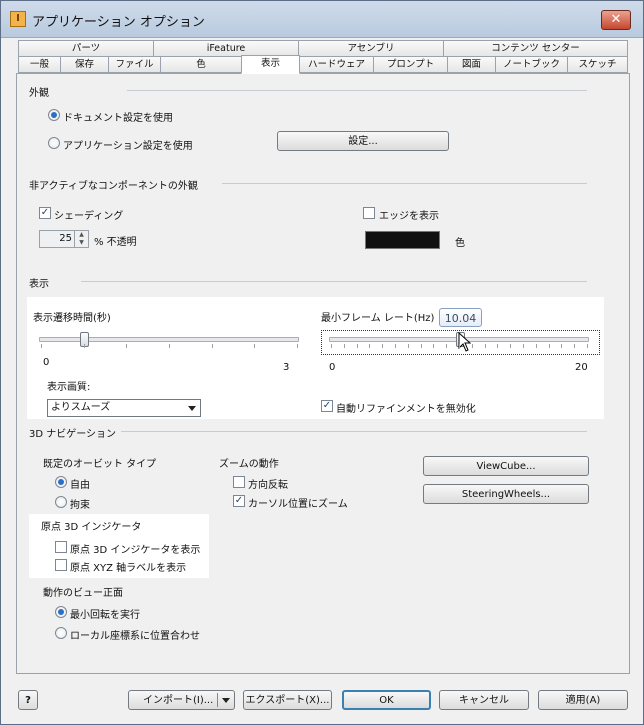 This screenshot has height=725, width=644. Describe the element at coordinates (583, 700) in the screenshot. I see `apply-button: 適用(A)` at that location.